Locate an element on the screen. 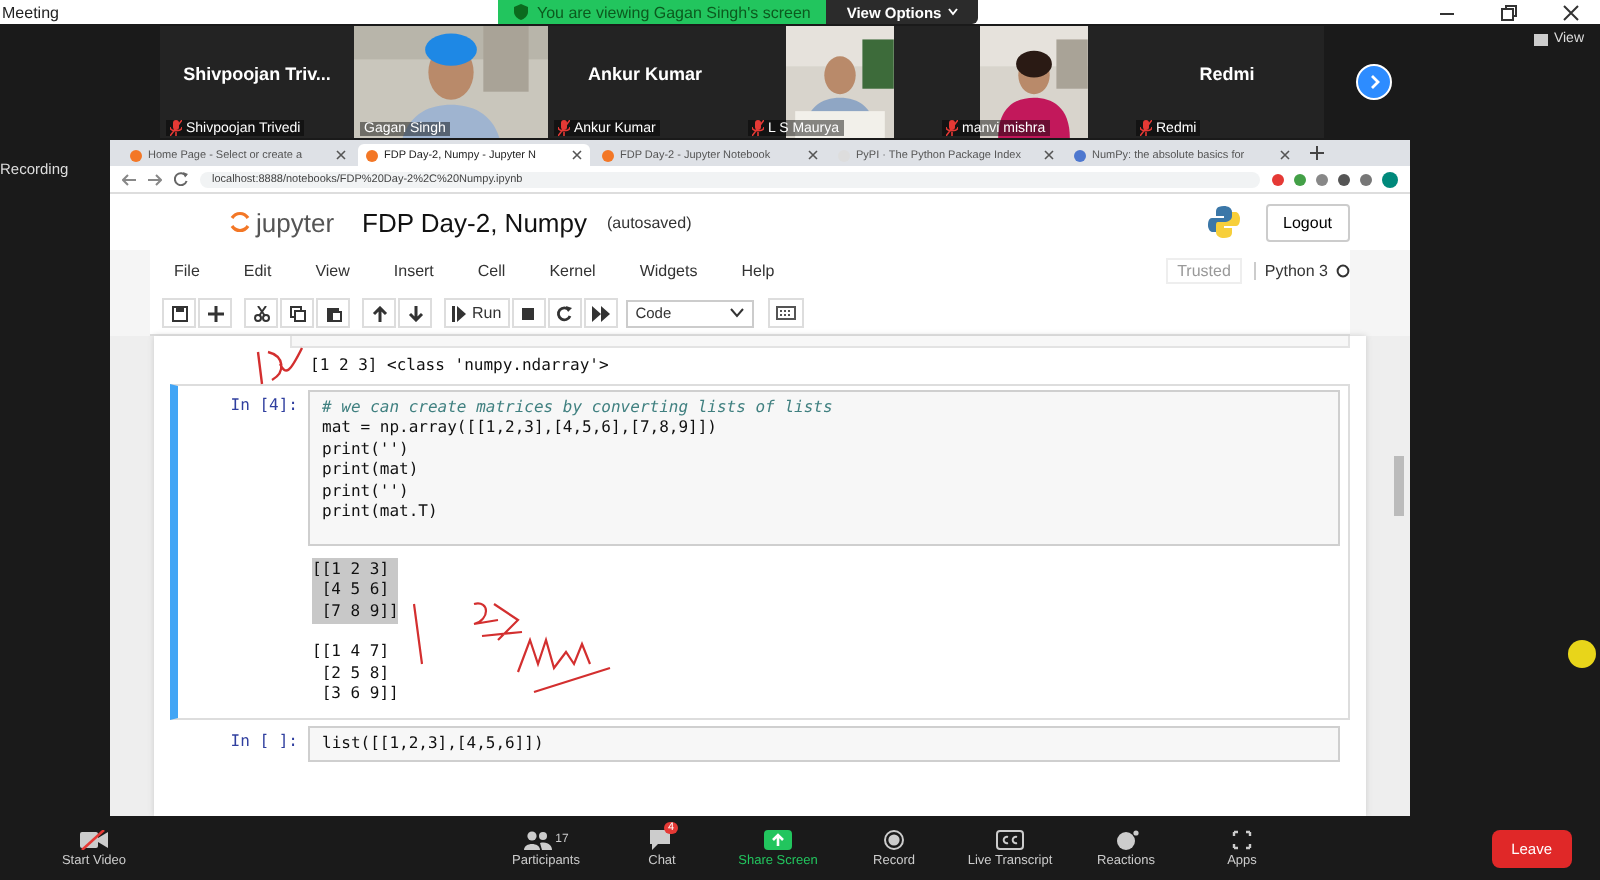 Image resolution: width=1600 pixels, height=880 pixels. logout-button: Logout is located at coordinates (1307, 222).